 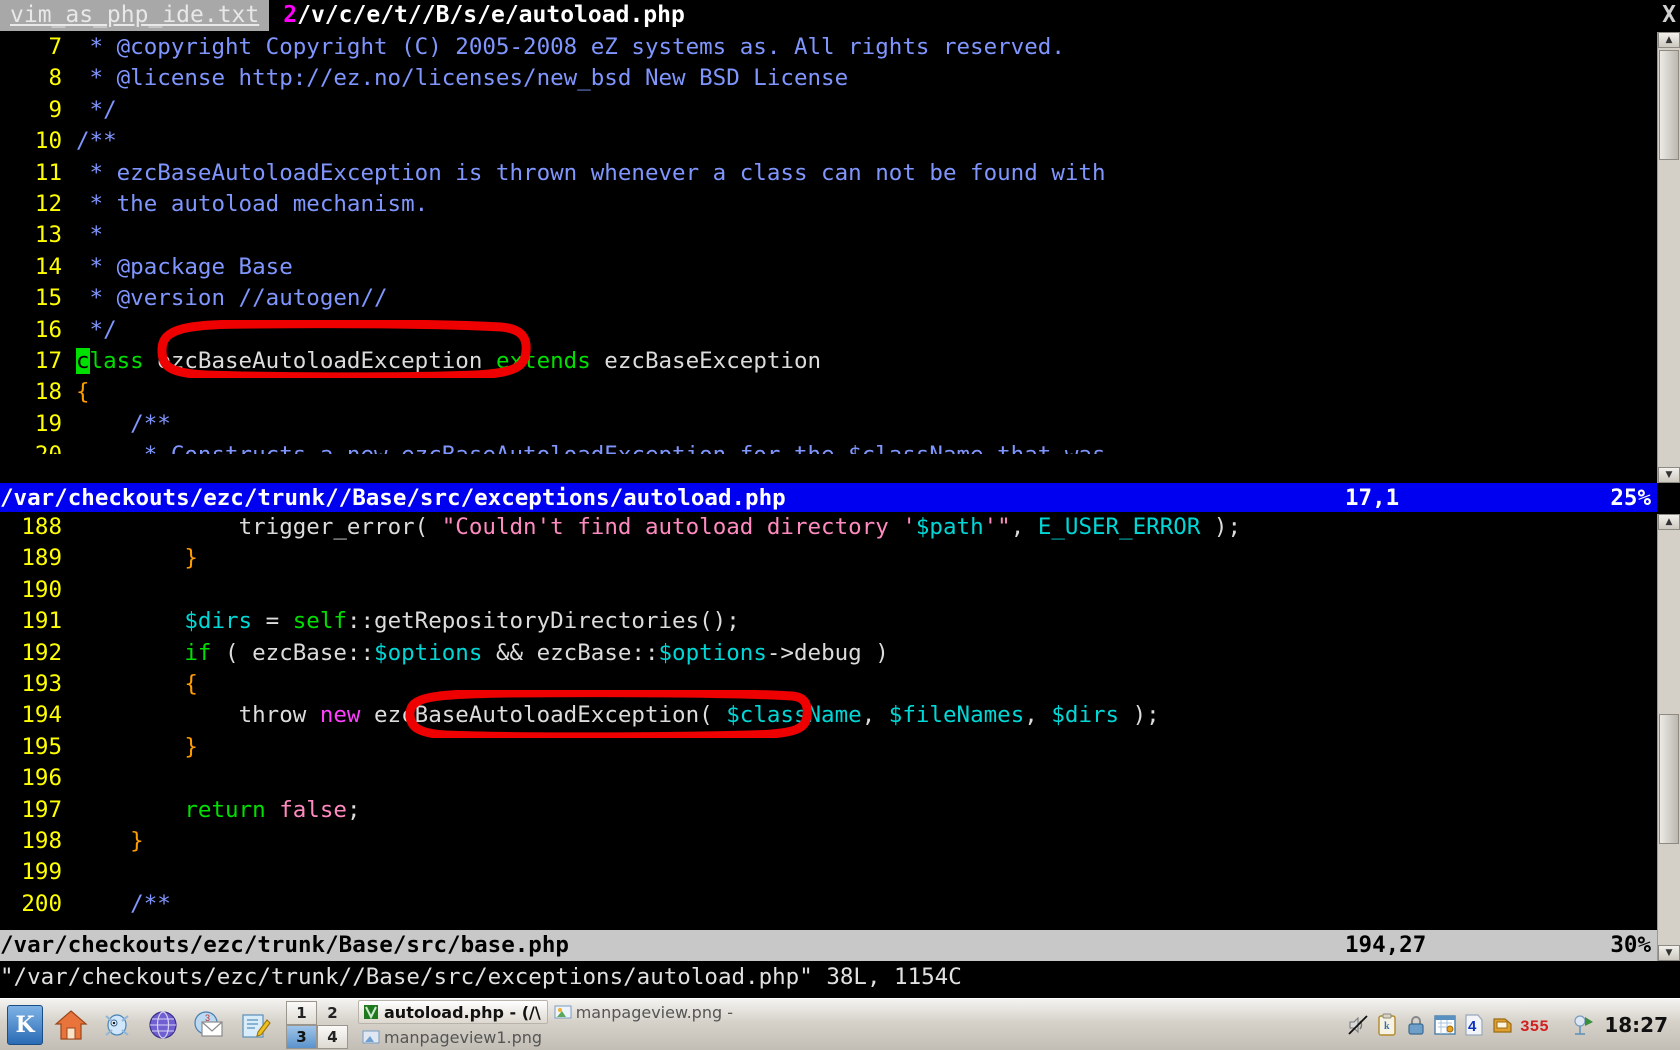 I want to click on code-token: E_USER_ERROR, so click(x=1119, y=527).